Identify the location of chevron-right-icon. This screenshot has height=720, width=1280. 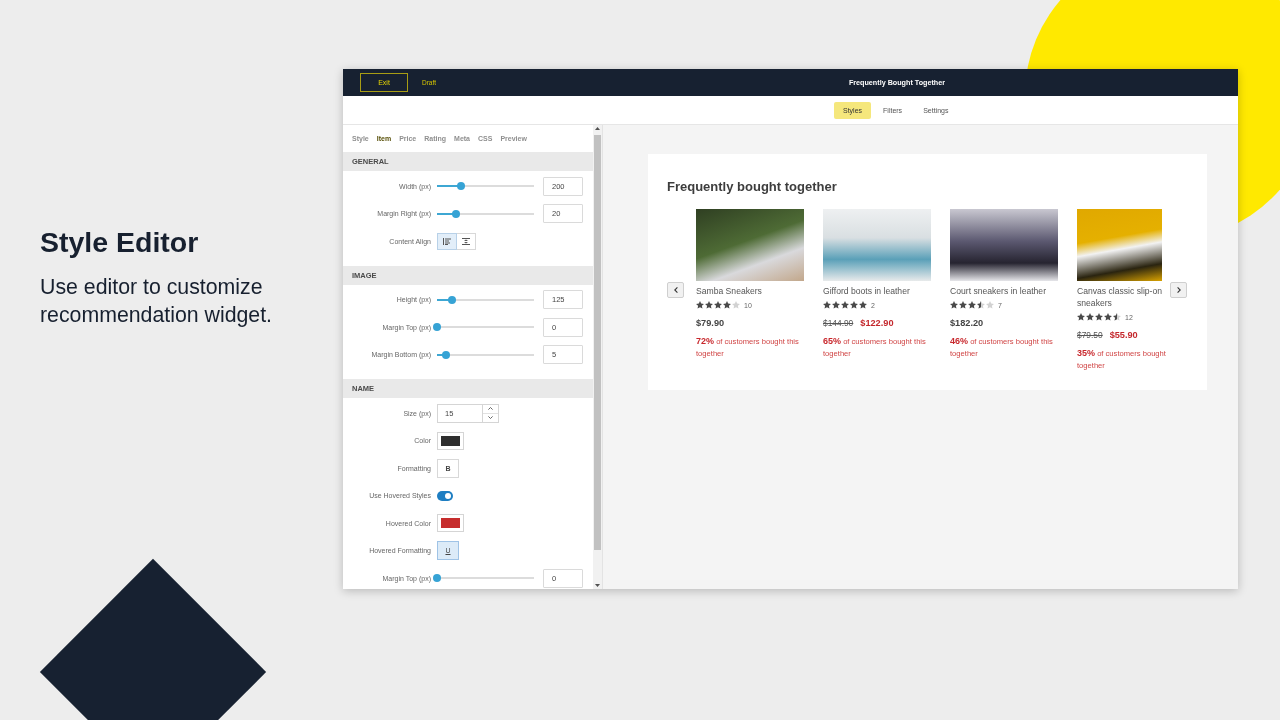
(1178, 290).